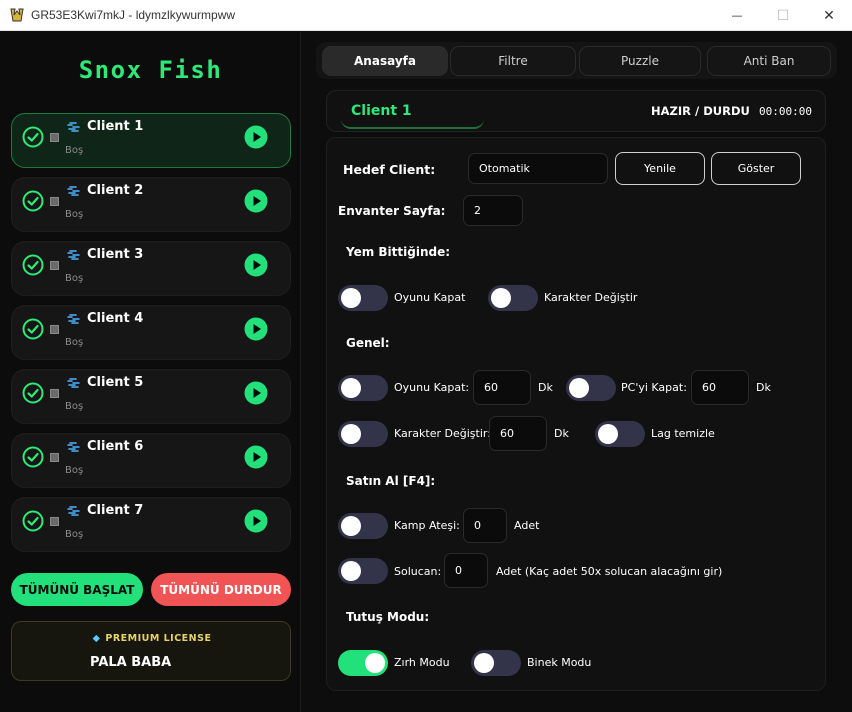 Image resolution: width=852 pixels, height=712 pixels. What do you see at coordinates (363, 434) in the screenshot?
I see `change-char-toggle` at bounding box center [363, 434].